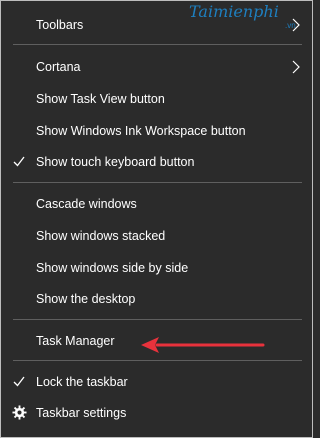 The width and height of the screenshot is (320, 438). I want to click on menu-item-toolbars: Toolbars, so click(156, 25).